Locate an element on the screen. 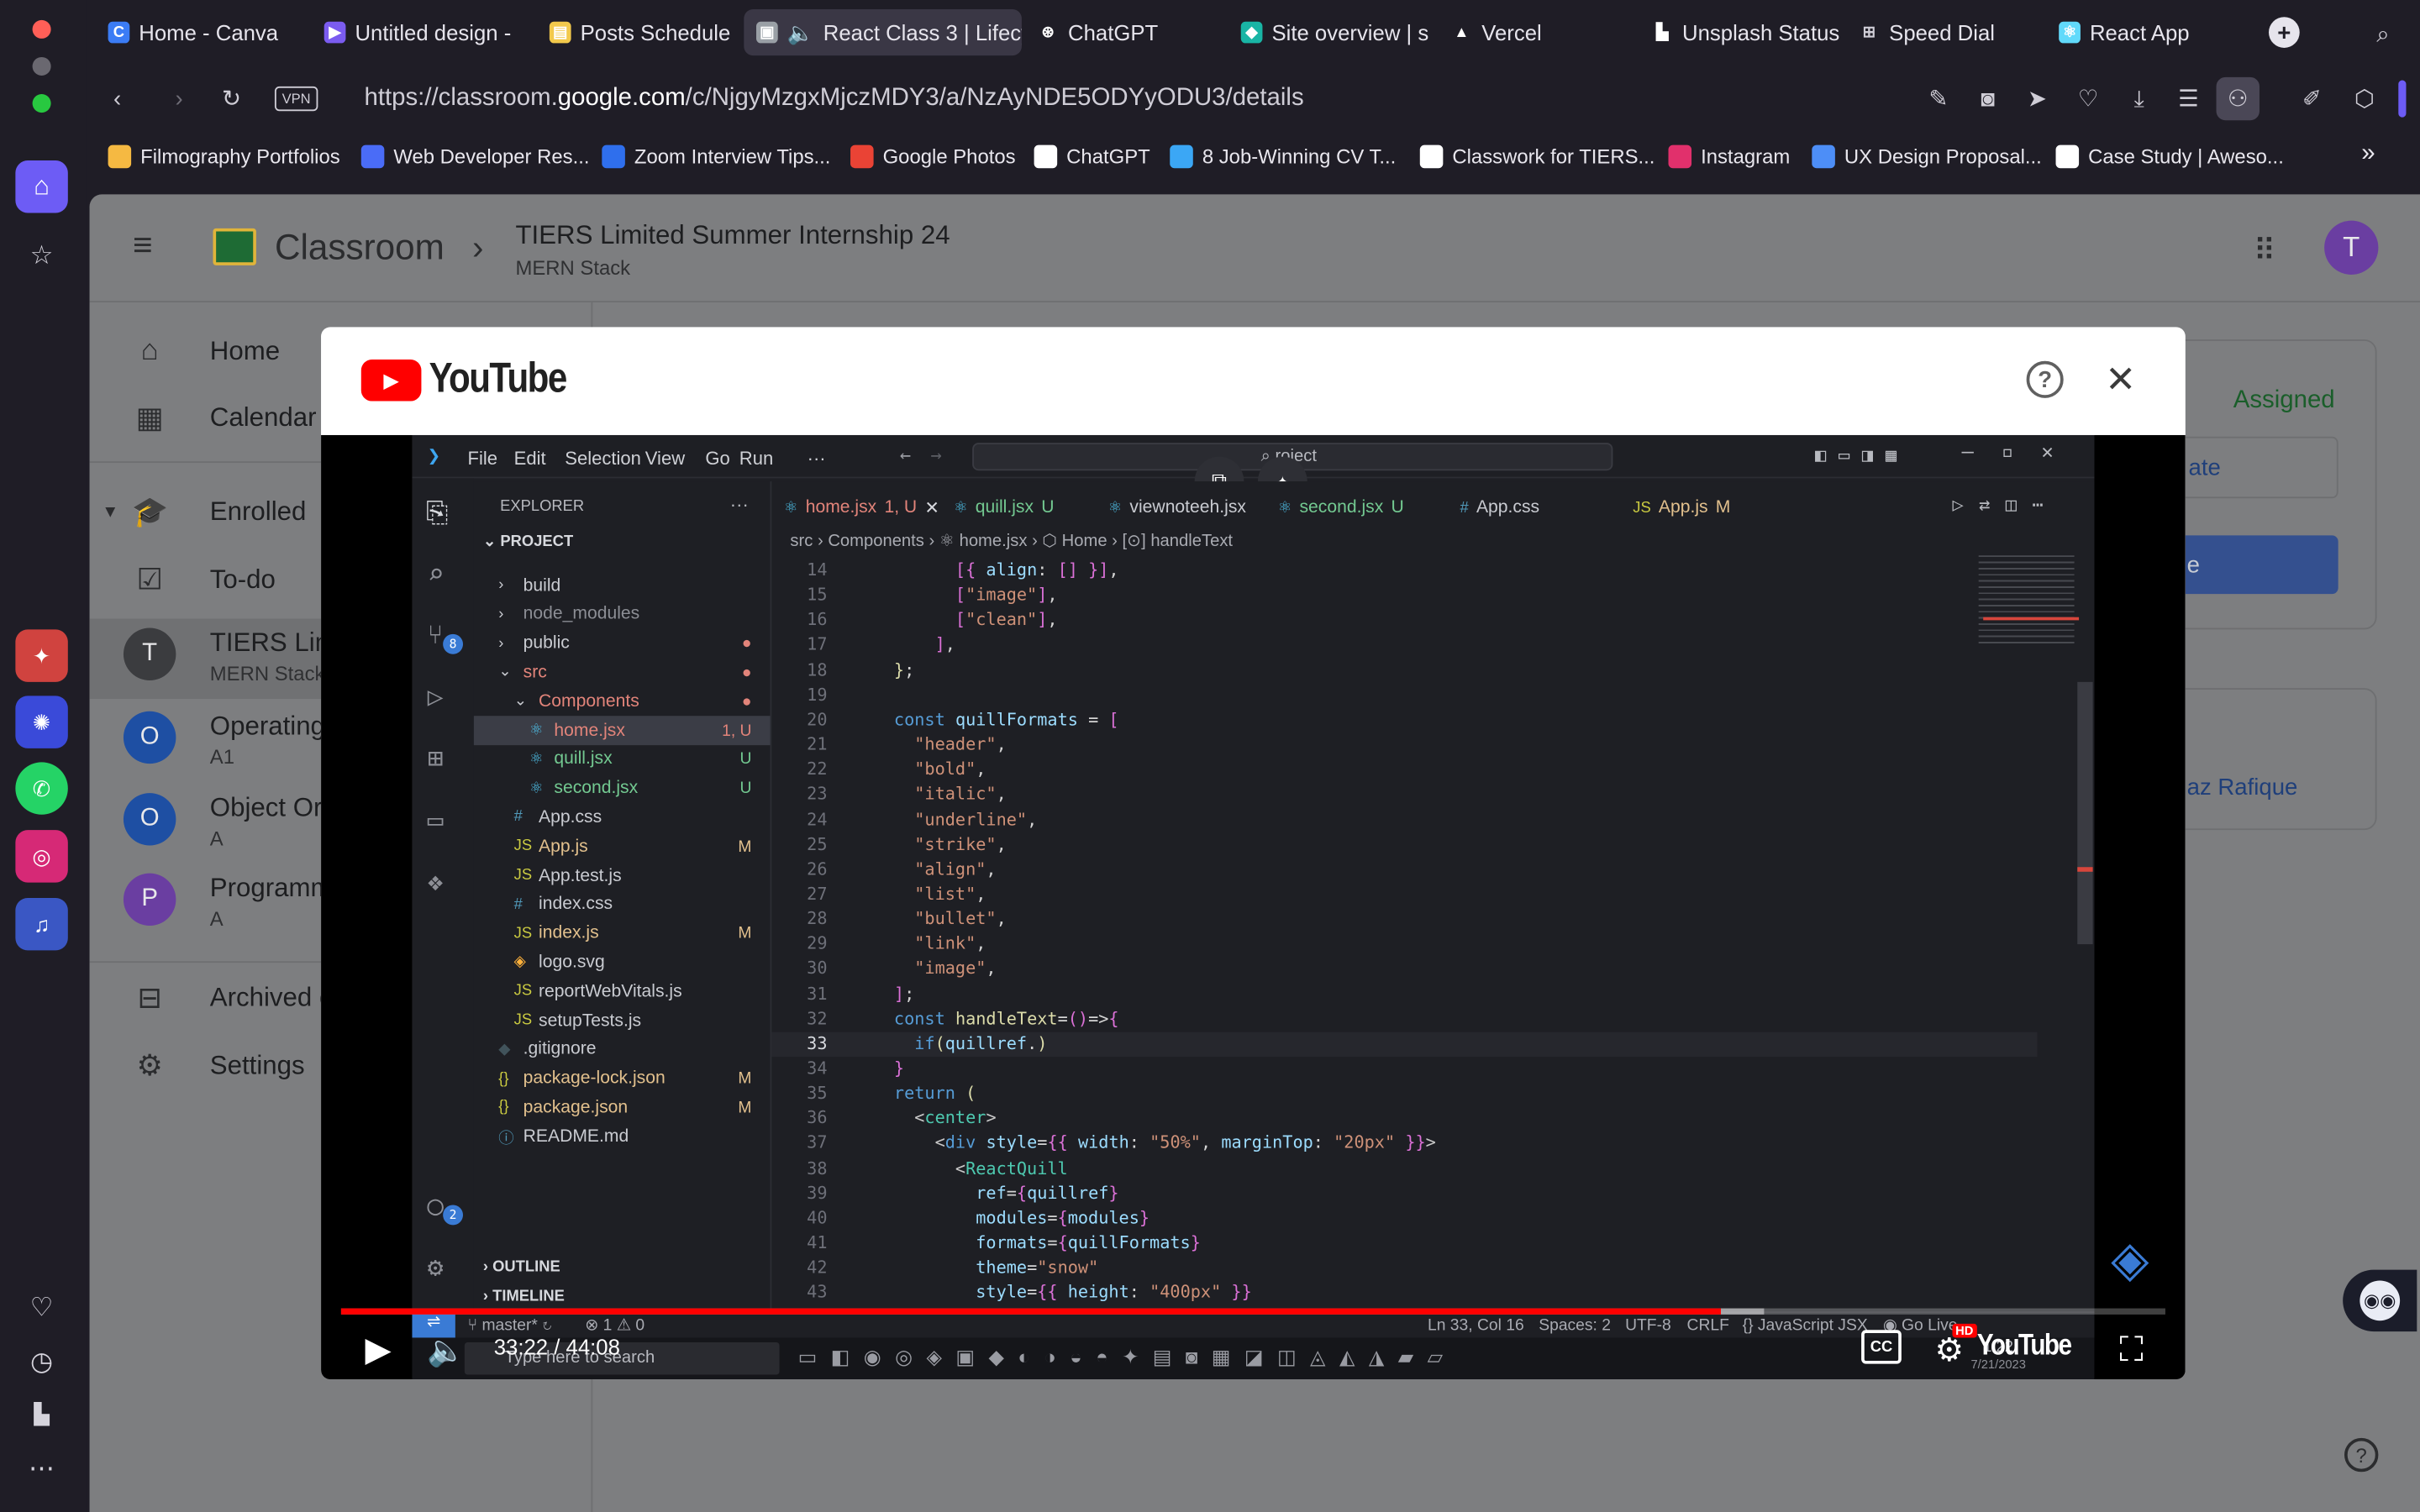  camera-icon: ◙ is located at coordinates (1987, 98).